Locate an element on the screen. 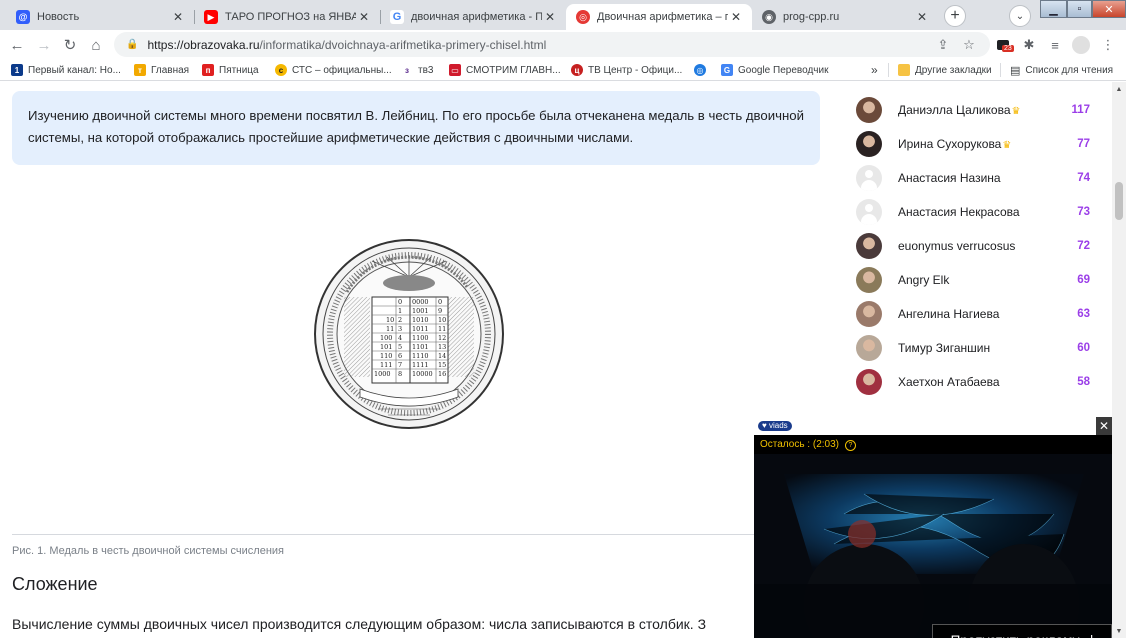  bookmark-google-translate: G Google Переводчик is located at coordinates (774, 70).